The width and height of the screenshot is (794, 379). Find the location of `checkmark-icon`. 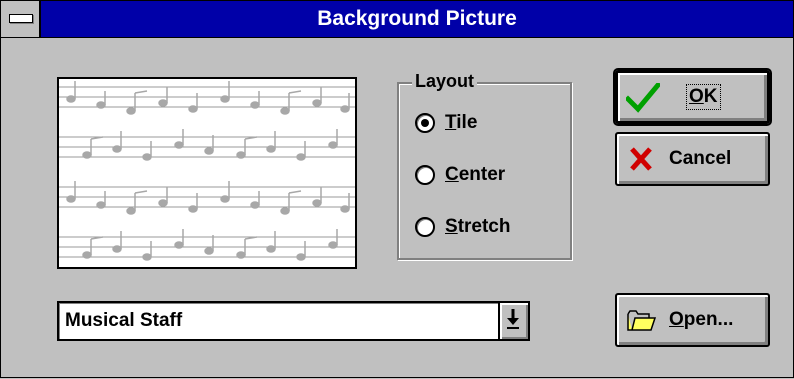

checkmark-icon is located at coordinates (643, 98).